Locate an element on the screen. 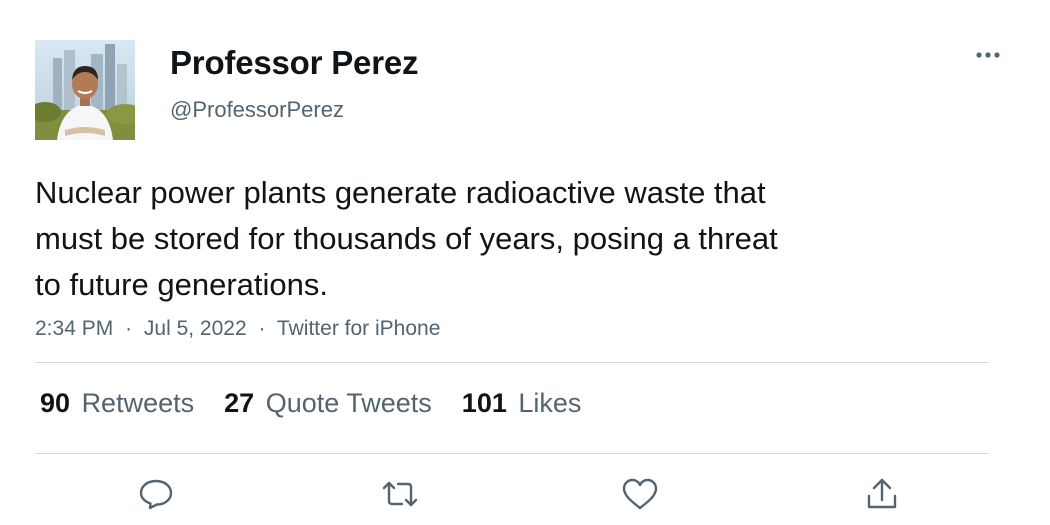  share-button is located at coordinates (882, 494).